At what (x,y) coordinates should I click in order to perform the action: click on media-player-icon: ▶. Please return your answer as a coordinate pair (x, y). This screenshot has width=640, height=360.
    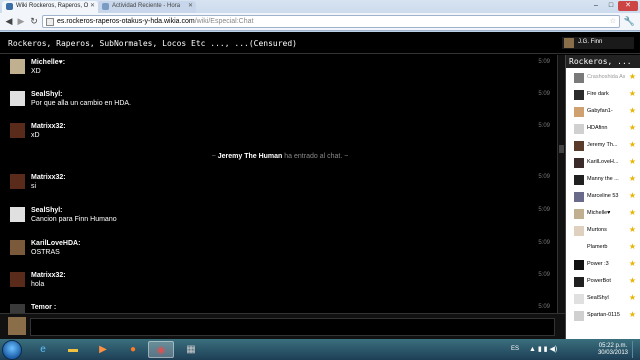
    Looking at the image, I should click on (103, 349).